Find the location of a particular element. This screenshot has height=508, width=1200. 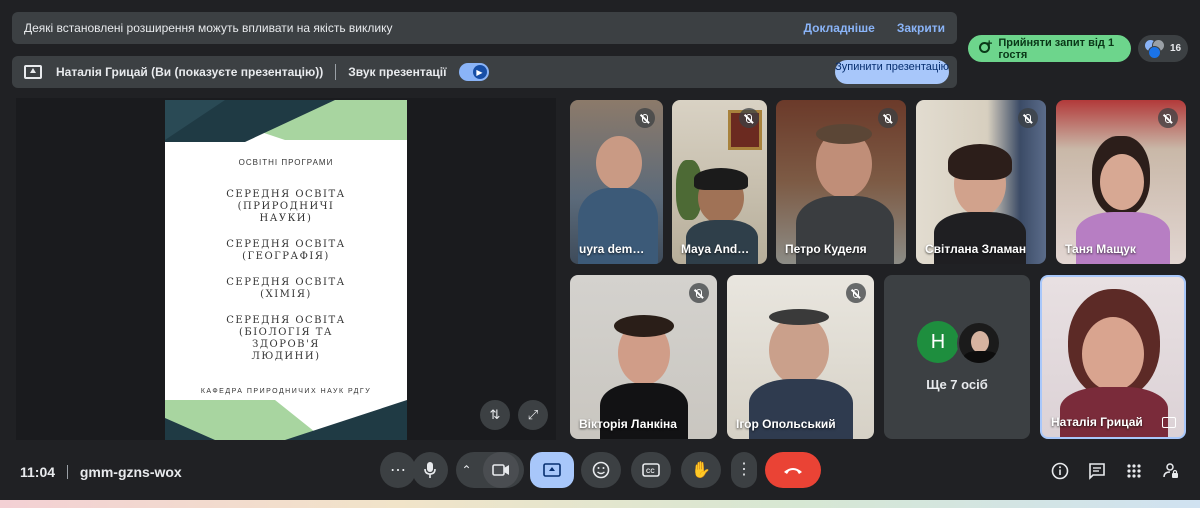

add-person-icon is located at coordinates (984, 47).